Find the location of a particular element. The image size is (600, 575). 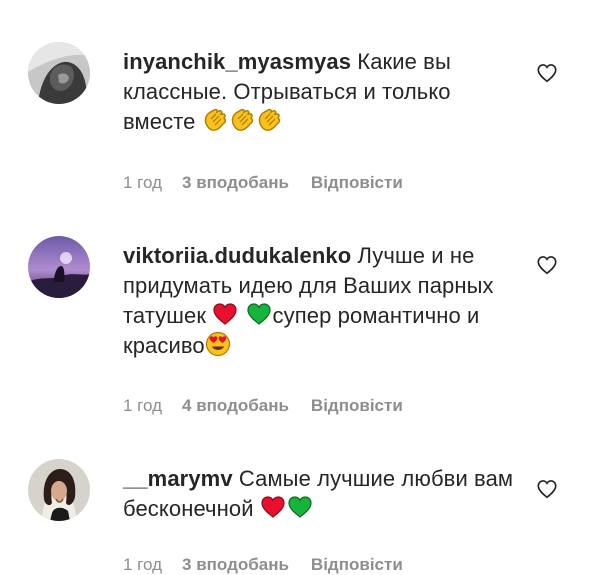

comment-username: inyanchik_myasmyas is located at coordinates (237, 61).